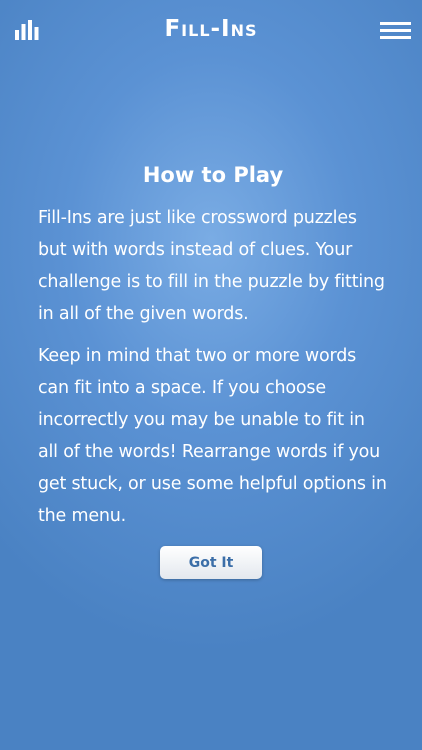 The image size is (422, 750). What do you see at coordinates (211, 562) in the screenshot?
I see `got-it-button: Got It` at bounding box center [211, 562].